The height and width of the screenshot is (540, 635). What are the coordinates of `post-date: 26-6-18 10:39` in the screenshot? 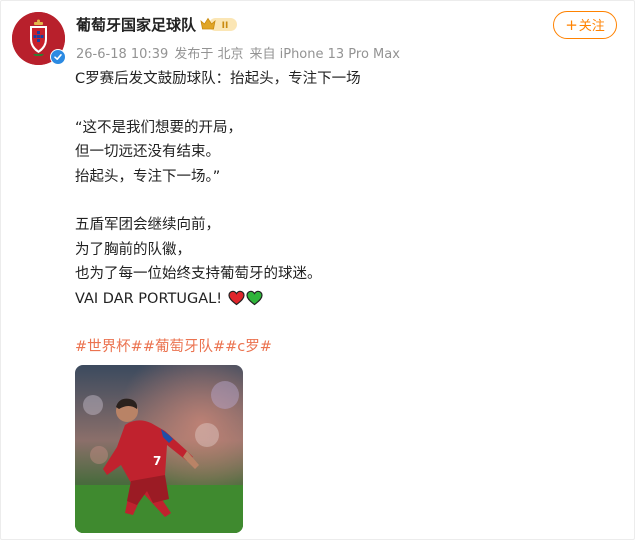 It's located at (122, 54).